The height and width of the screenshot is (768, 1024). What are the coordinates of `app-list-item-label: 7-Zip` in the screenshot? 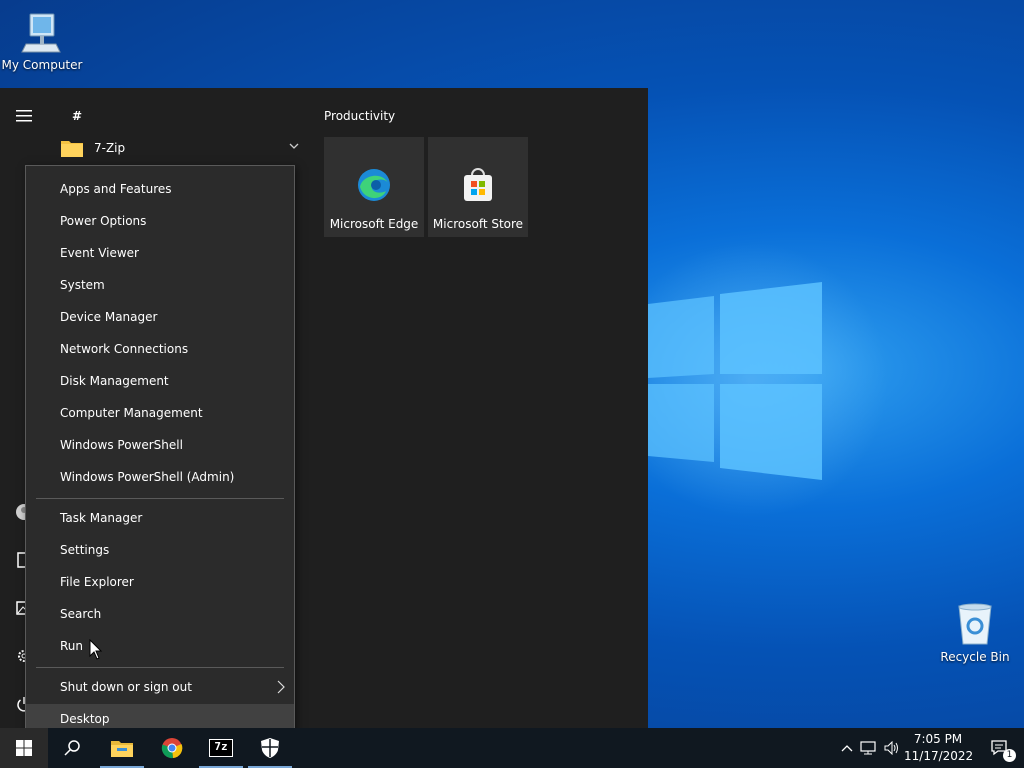 It's located at (110, 148).